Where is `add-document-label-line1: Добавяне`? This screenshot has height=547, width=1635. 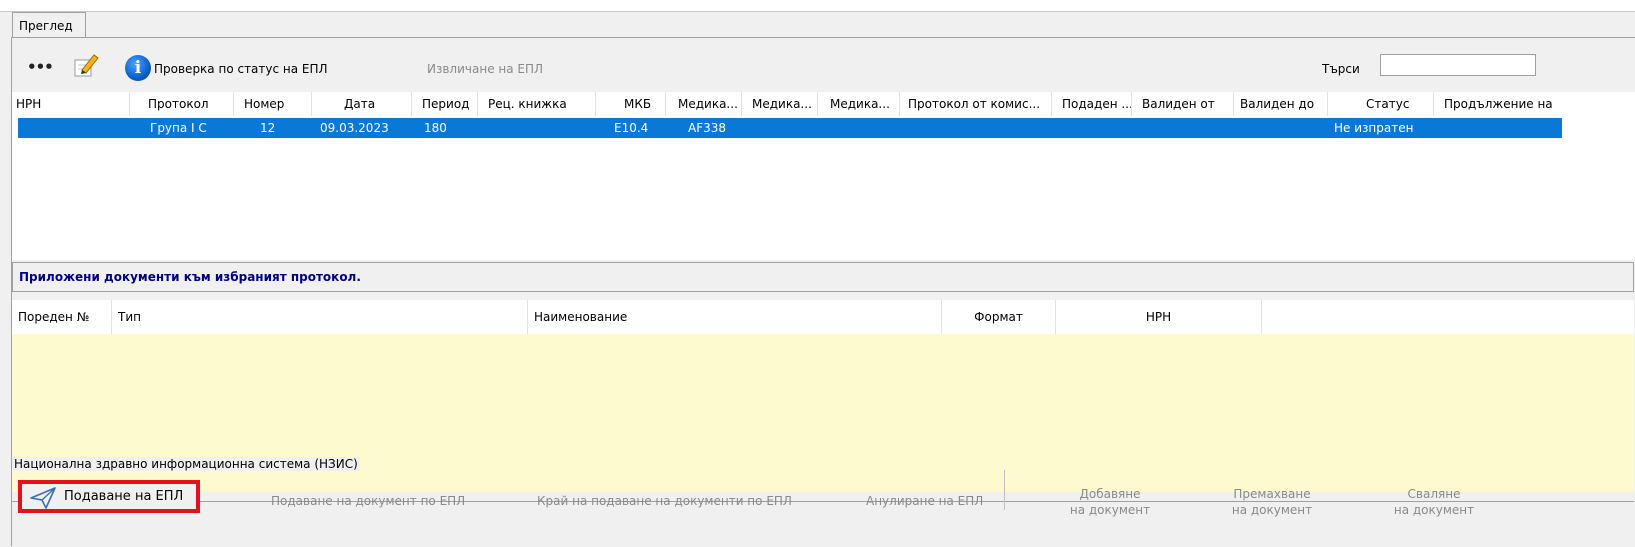
add-document-label-line1: Добавяне is located at coordinates (1110, 494).